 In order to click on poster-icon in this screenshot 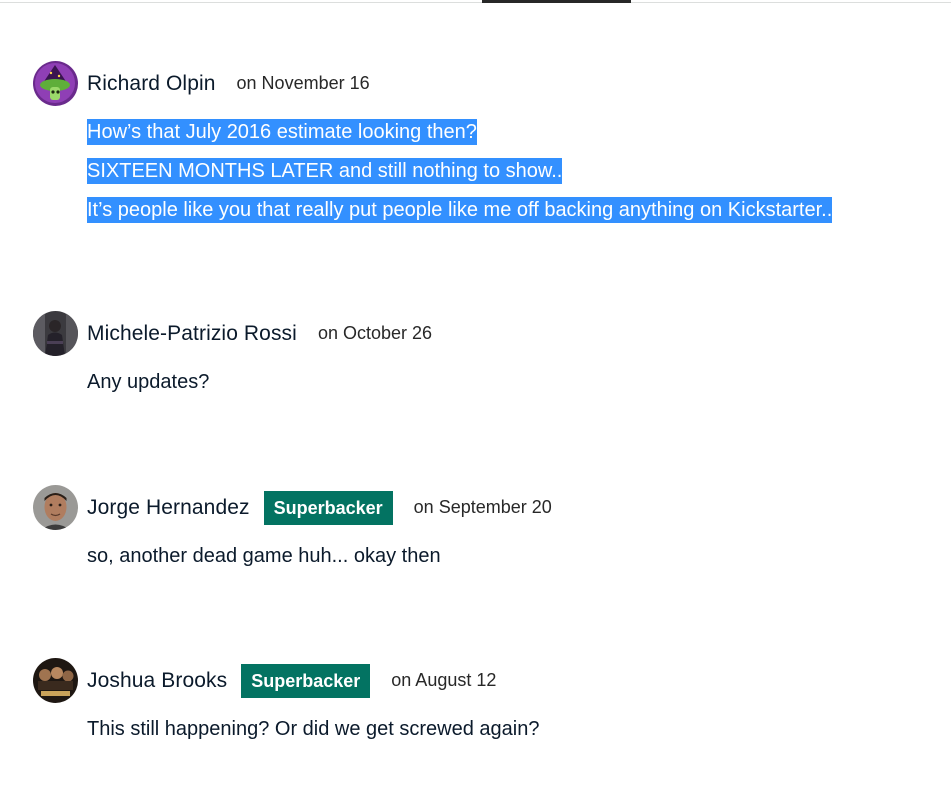, I will do `click(55, 680)`.